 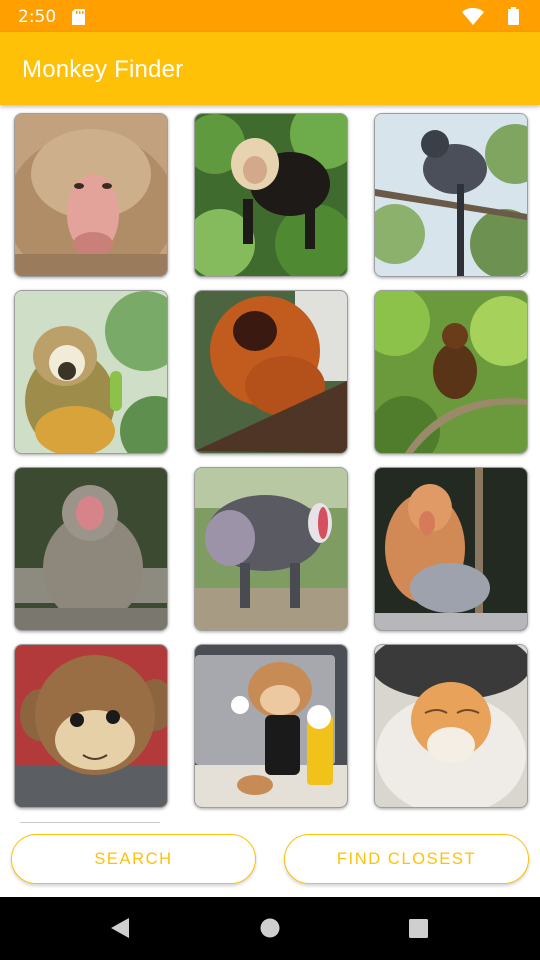 I want to click on gallery-image-plush-monkey-with-laptop, so click(x=271, y=726).